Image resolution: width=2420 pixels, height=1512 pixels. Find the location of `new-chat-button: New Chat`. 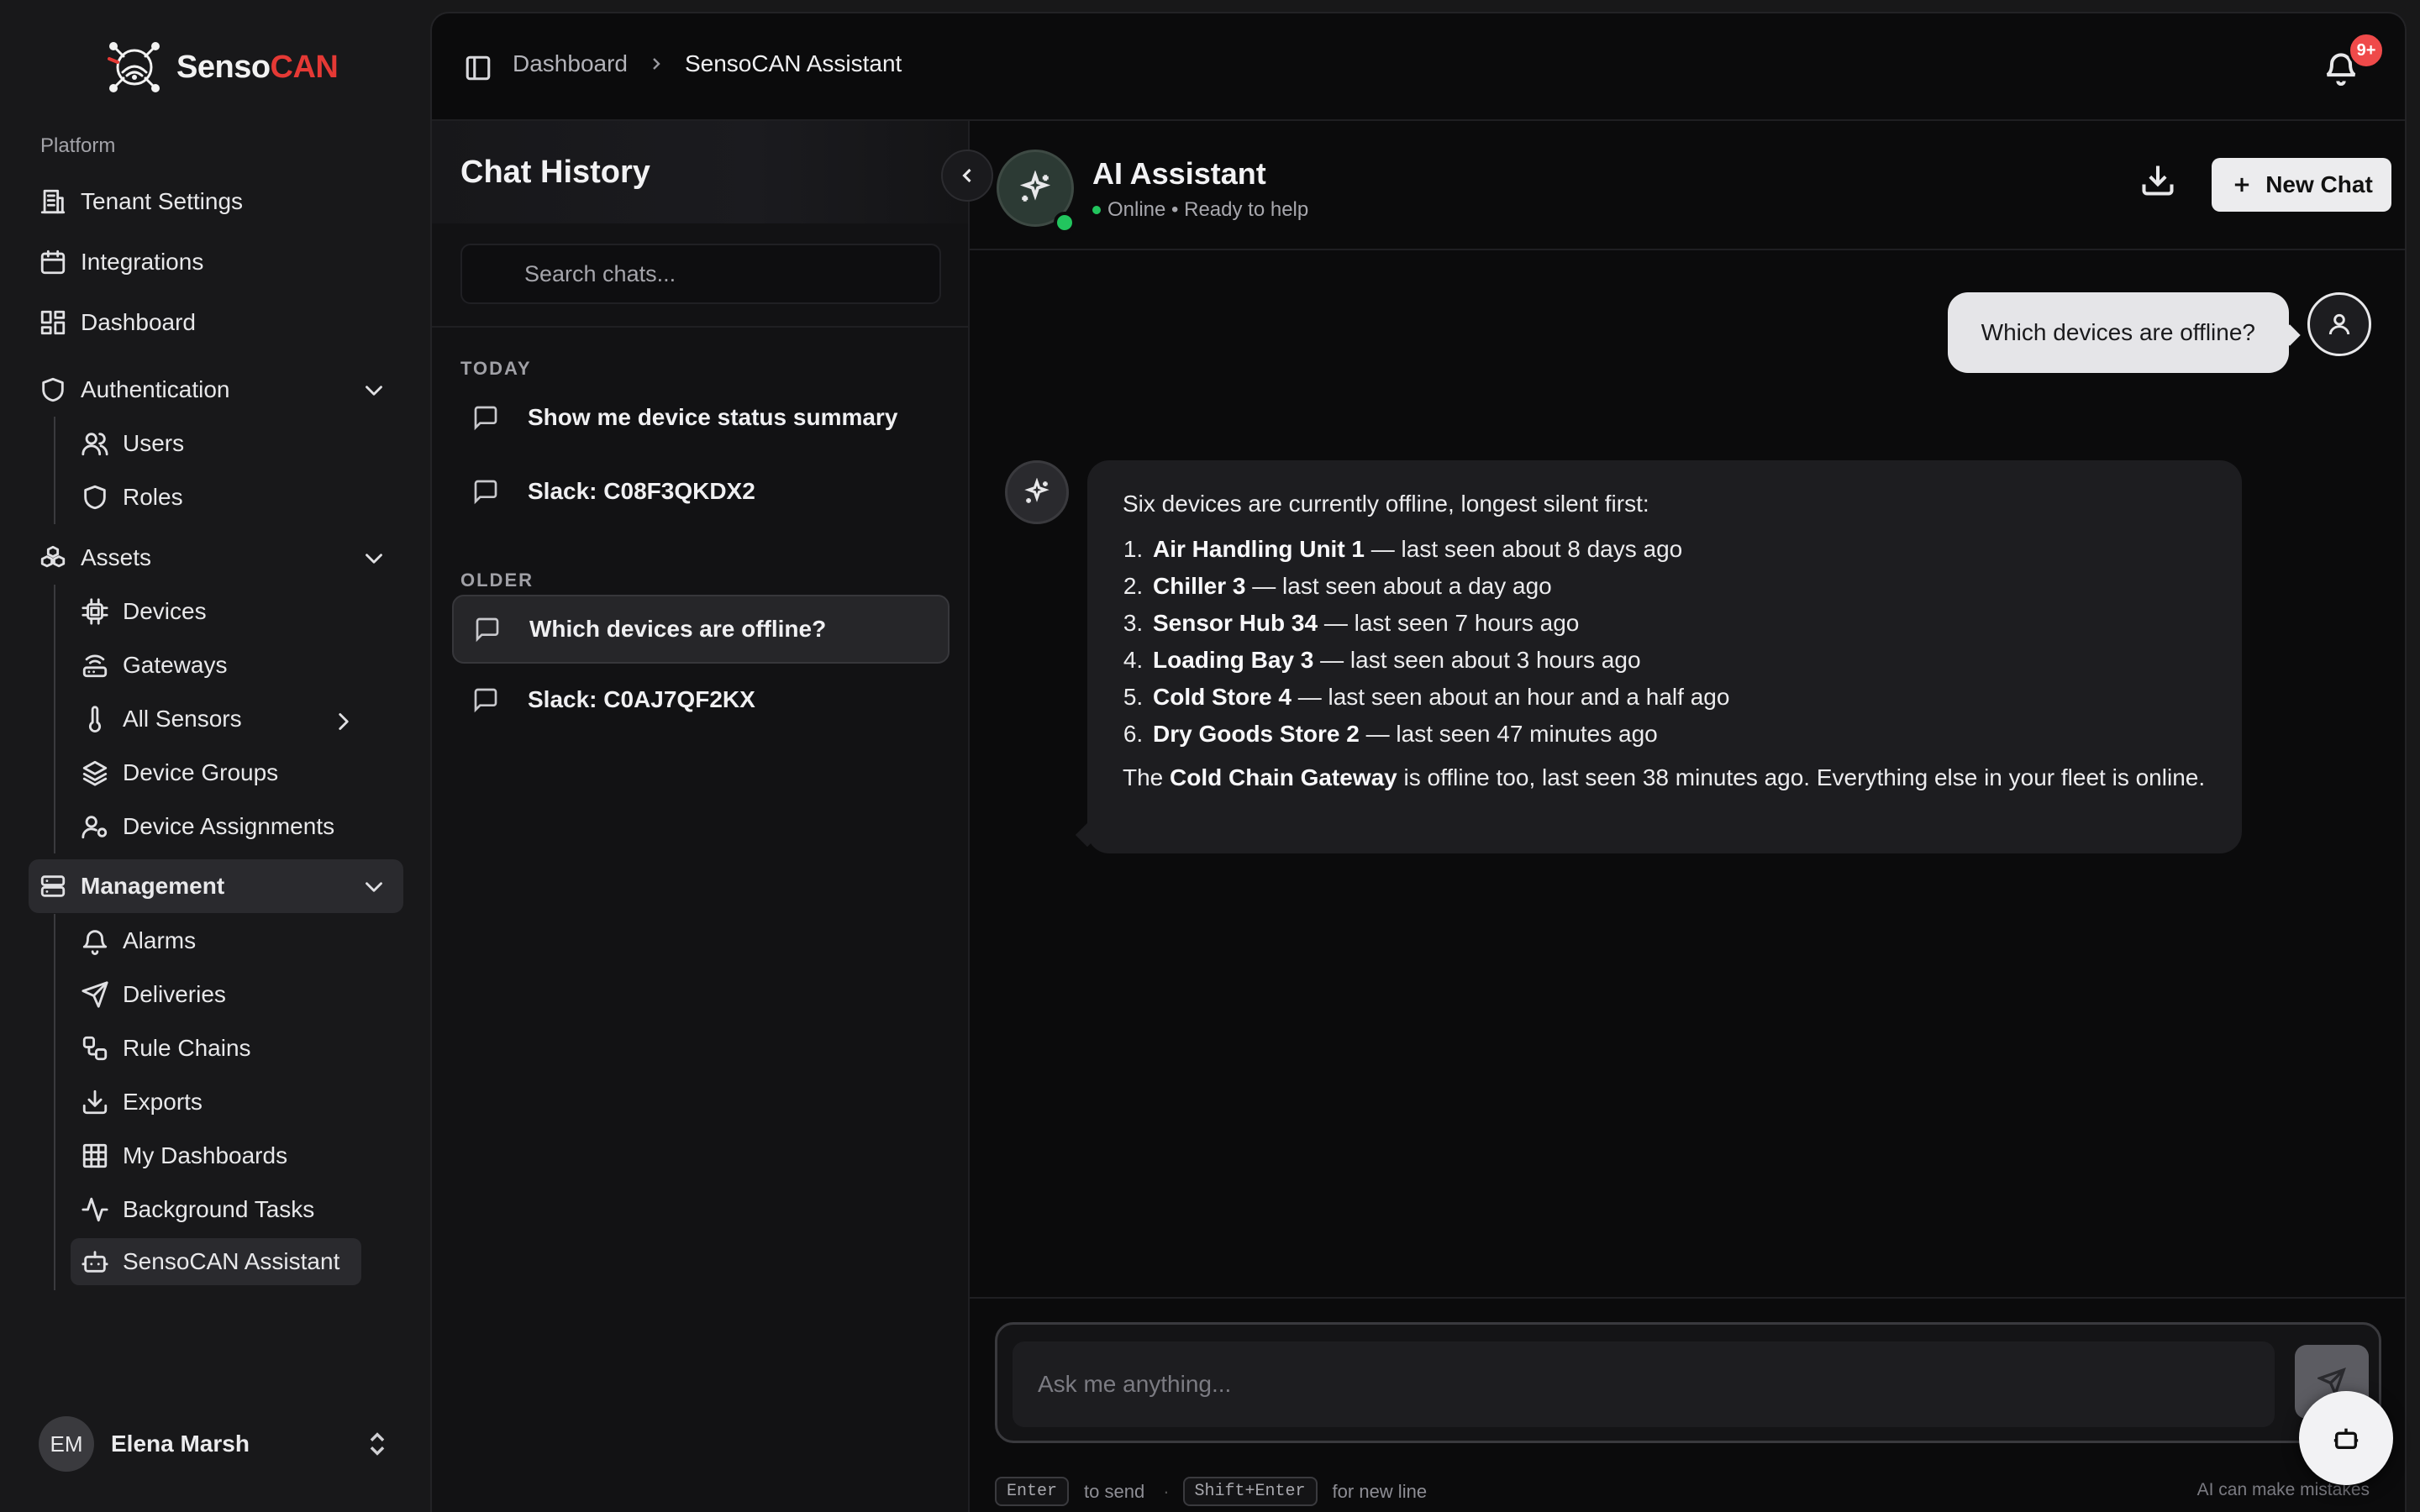

new-chat-button: New Chat is located at coordinates (2301, 185).